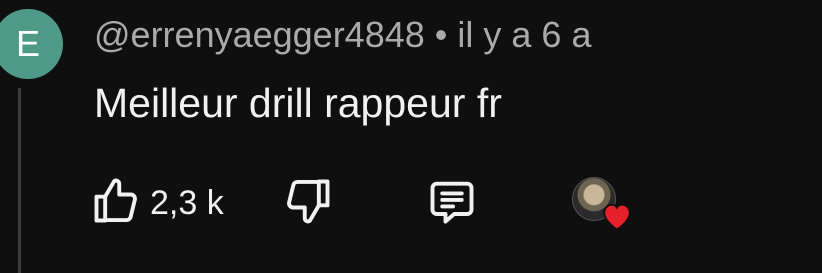  What do you see at coordinates (19, 180) in the screenshot?
I see `thread-line` at bounding box center [19, 180].